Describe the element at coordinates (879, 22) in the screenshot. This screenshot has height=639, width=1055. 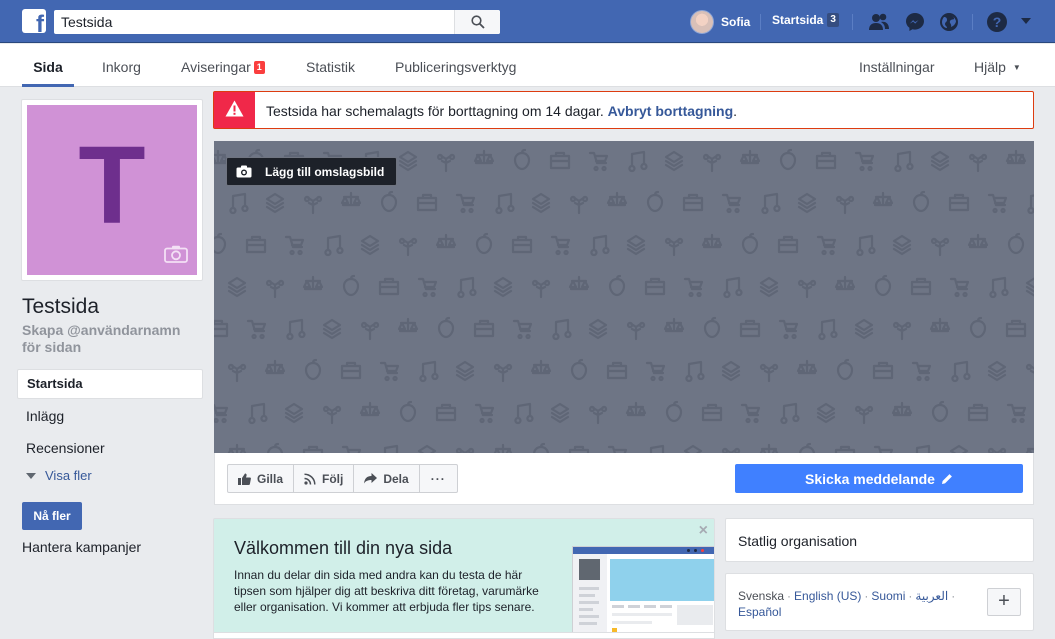
I see `friend-requests-icon` at that location.